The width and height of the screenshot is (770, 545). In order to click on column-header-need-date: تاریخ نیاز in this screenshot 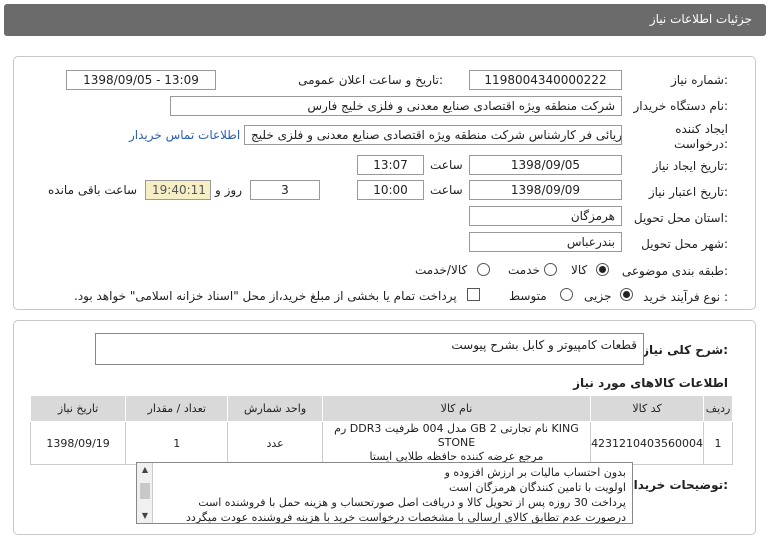, I will do `click(78, 408)`.